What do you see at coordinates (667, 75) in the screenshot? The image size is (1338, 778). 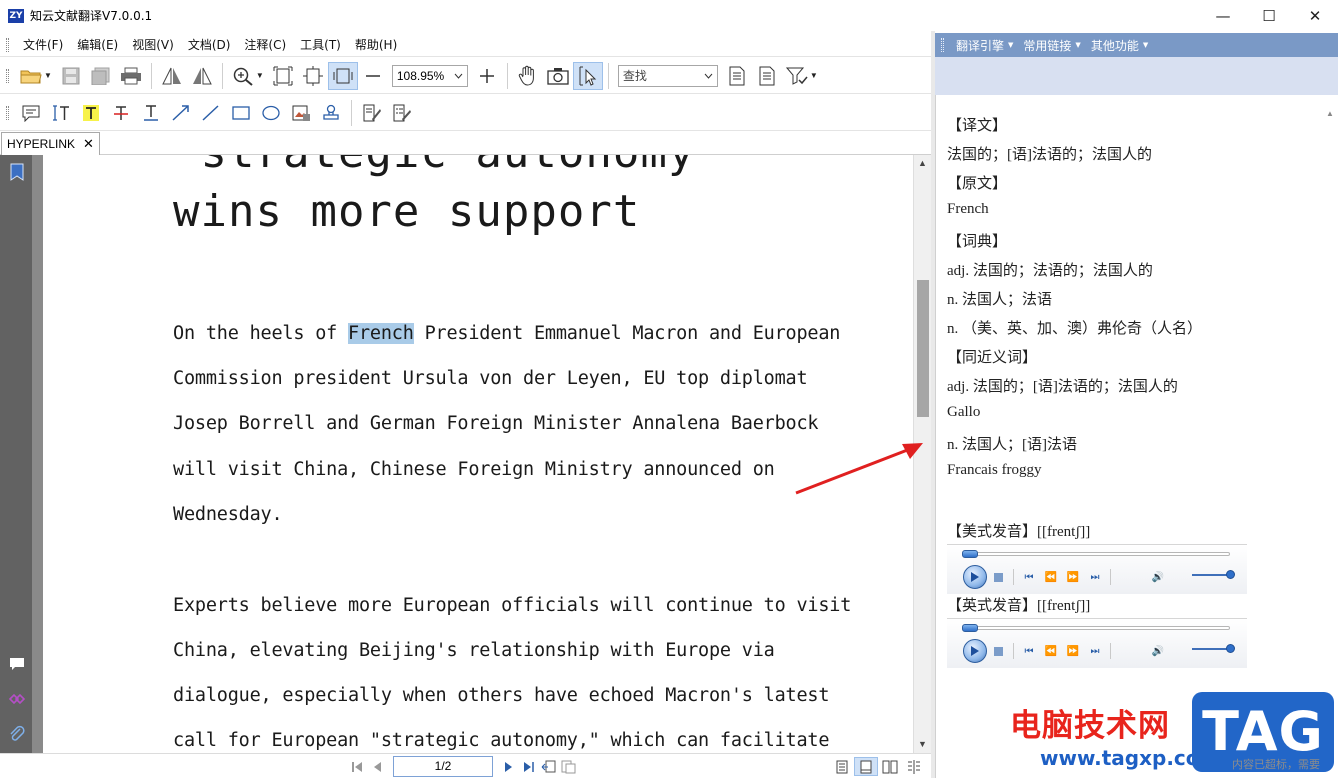 I see `find-combo: 查找` at bounding box center [667, 75].